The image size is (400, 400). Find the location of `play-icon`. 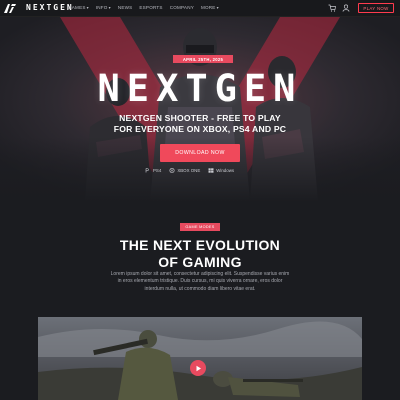

play-icon is located at coordinates (198, 368).